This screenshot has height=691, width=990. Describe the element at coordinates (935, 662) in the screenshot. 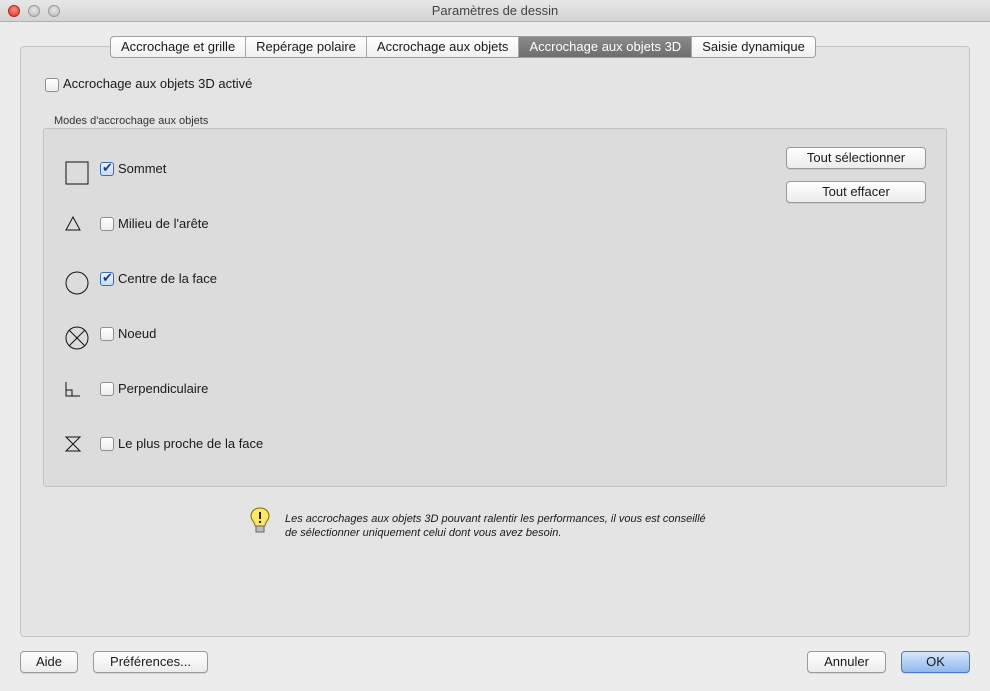

I see `ok-button: OK` at that location.